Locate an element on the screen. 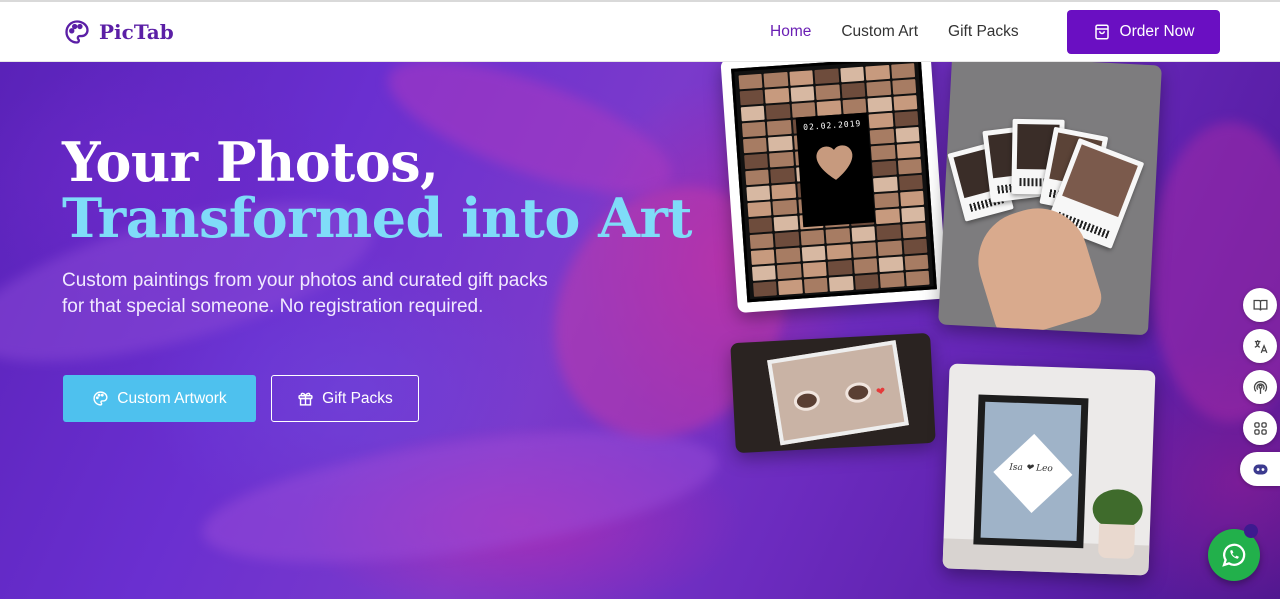 Image resolution: width=1280 pixels, height=599 pixels. photo-frame: Isa ❤ Leo is located at coordinates (1031, 471).